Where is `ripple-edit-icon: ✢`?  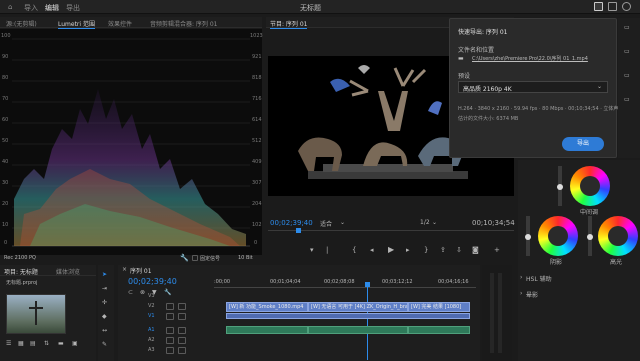
ripple-edit-icon: ✢ is located at coordinates (104, 302).